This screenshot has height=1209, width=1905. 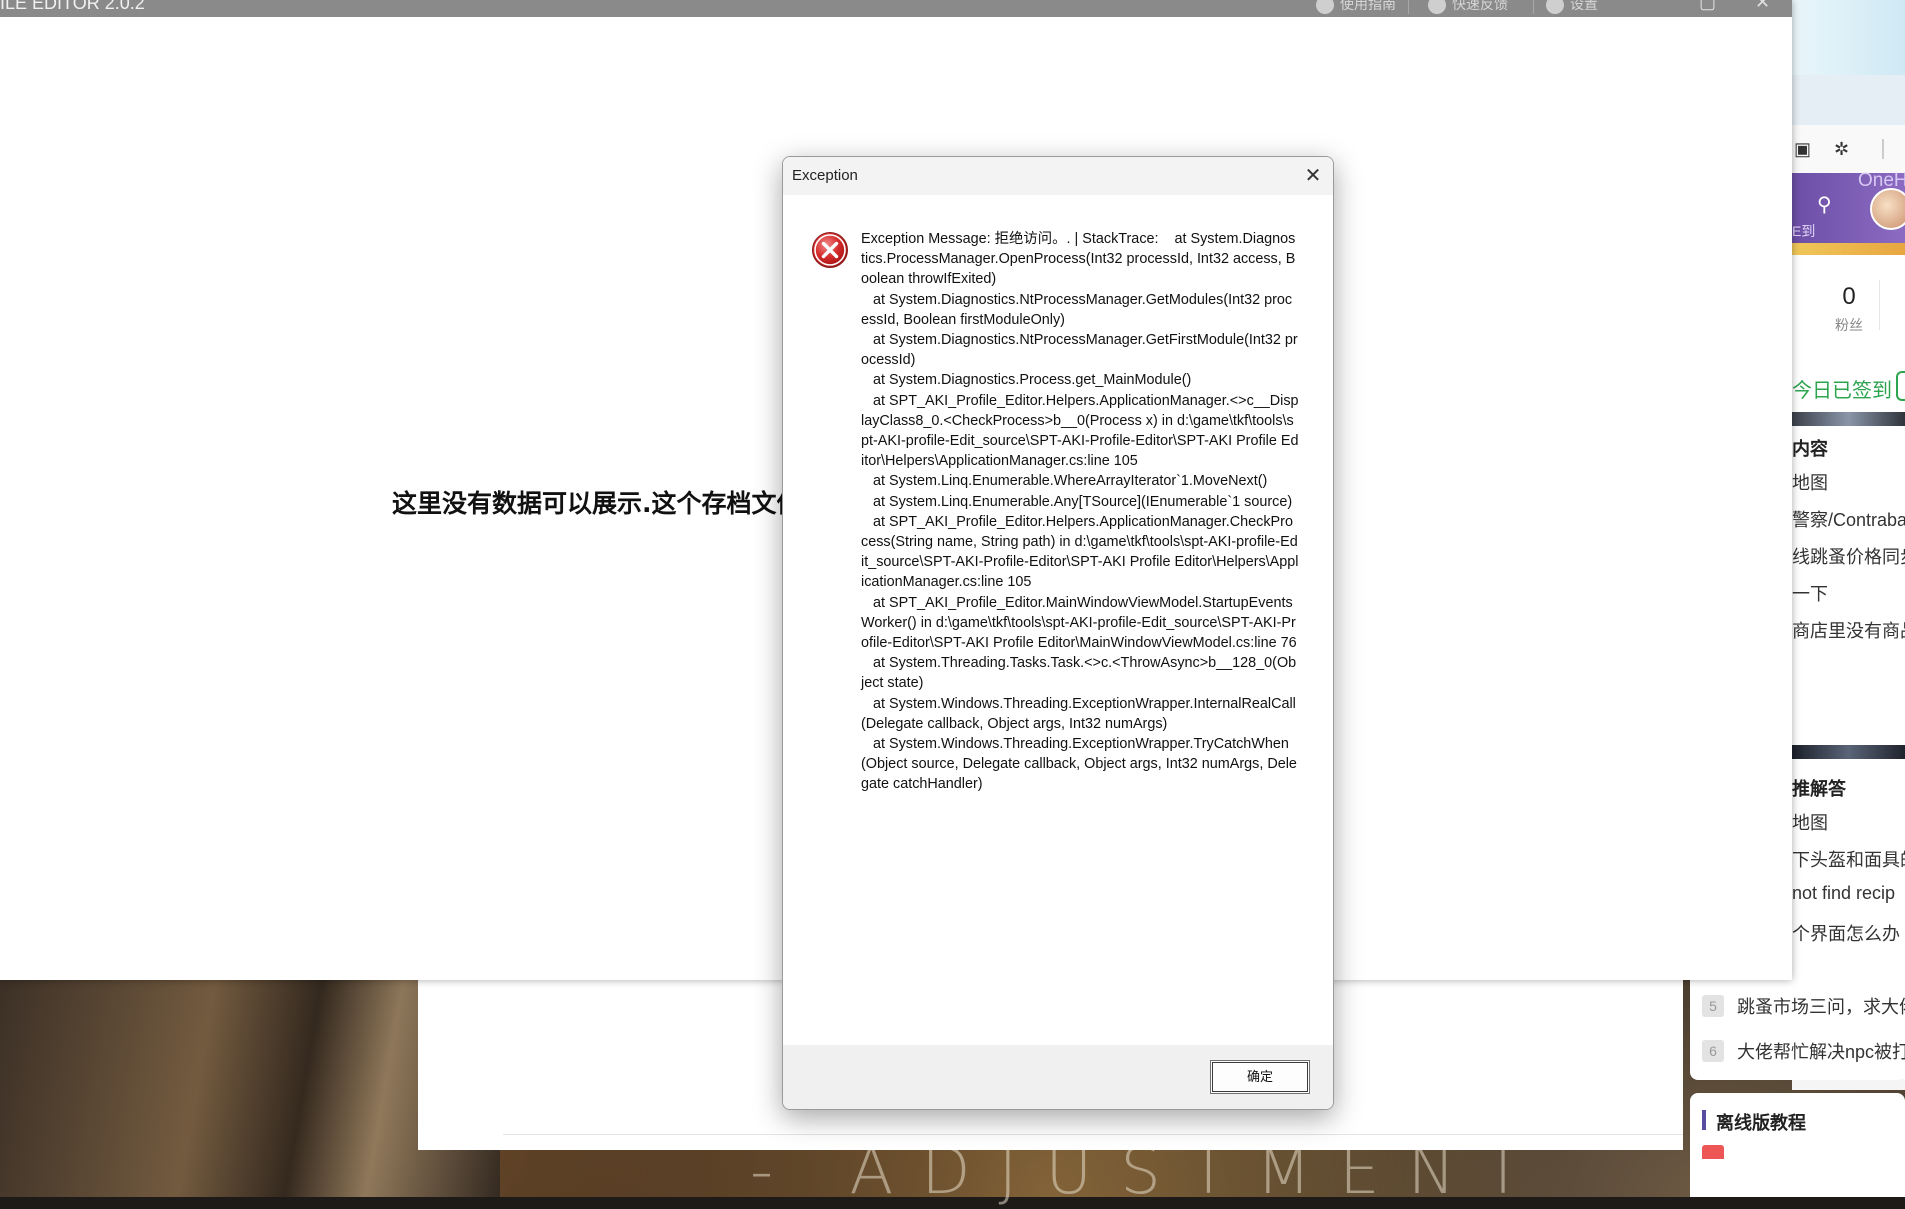 I want to click on section-title: 推解答, so click(x=1819, y=789).